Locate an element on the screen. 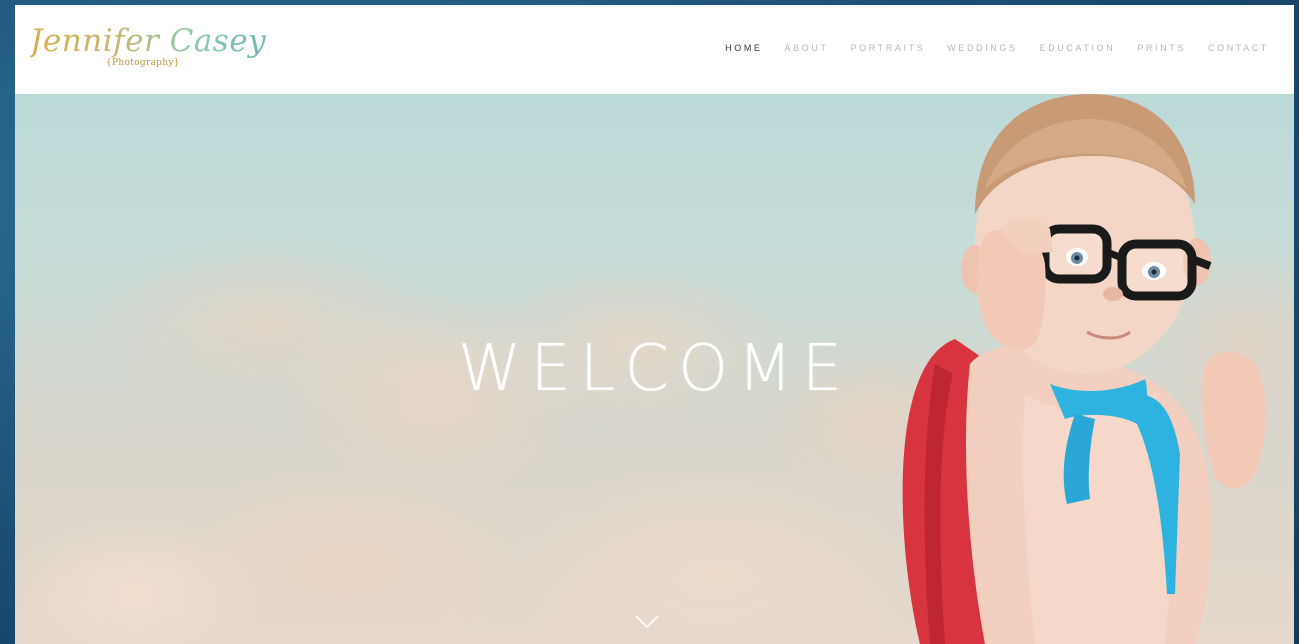 The image size is (1299, 644). chevron-down-icon is located at coordinates (647, 622).